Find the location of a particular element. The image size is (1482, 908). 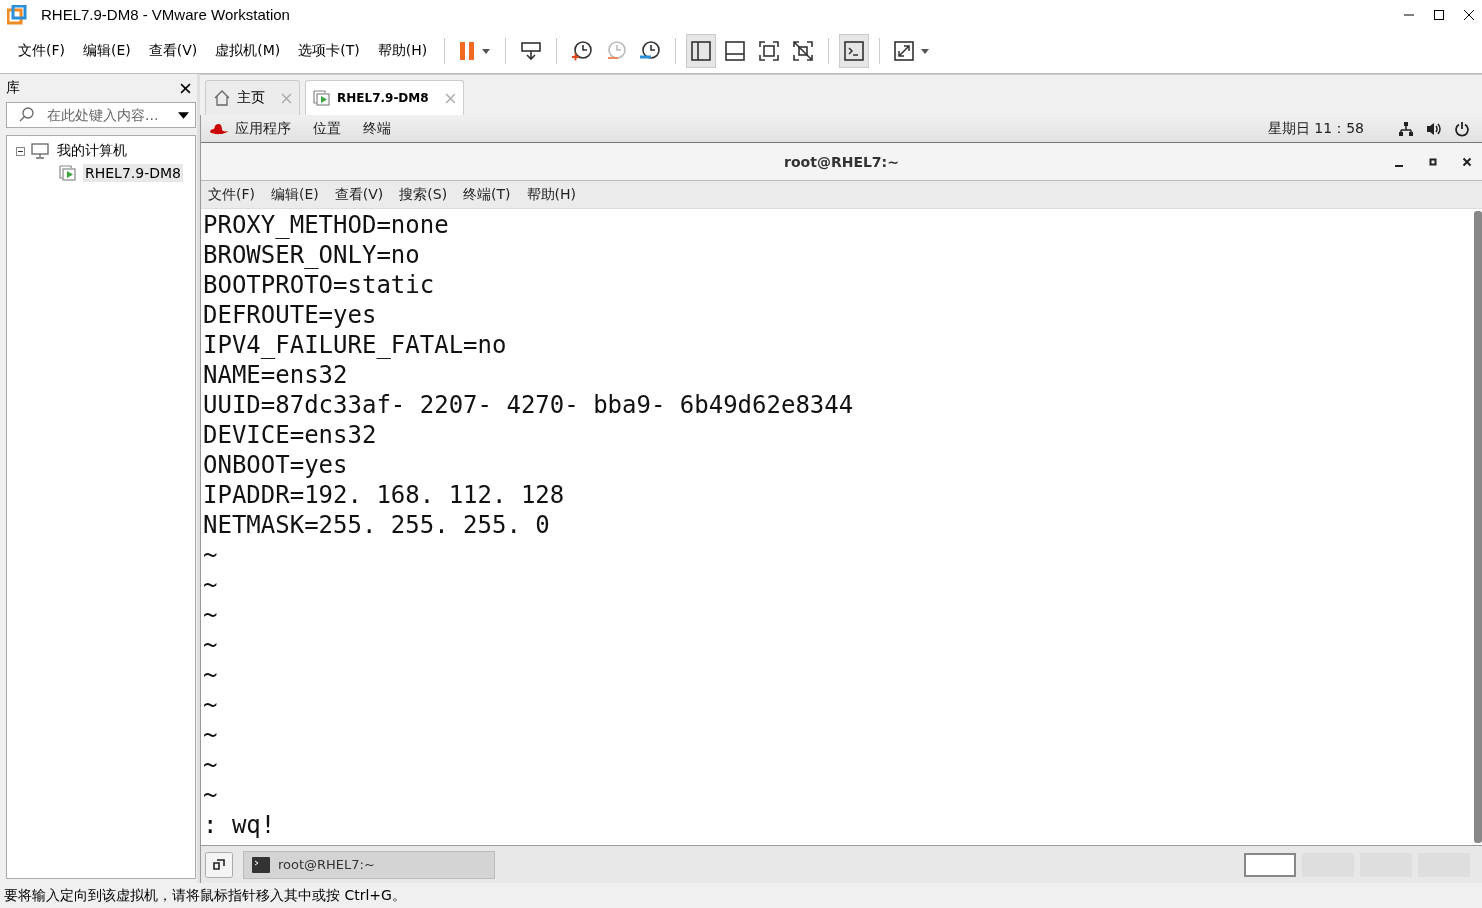

terminal-line: ONBOOT=yes is located at coordinates (275, 465).